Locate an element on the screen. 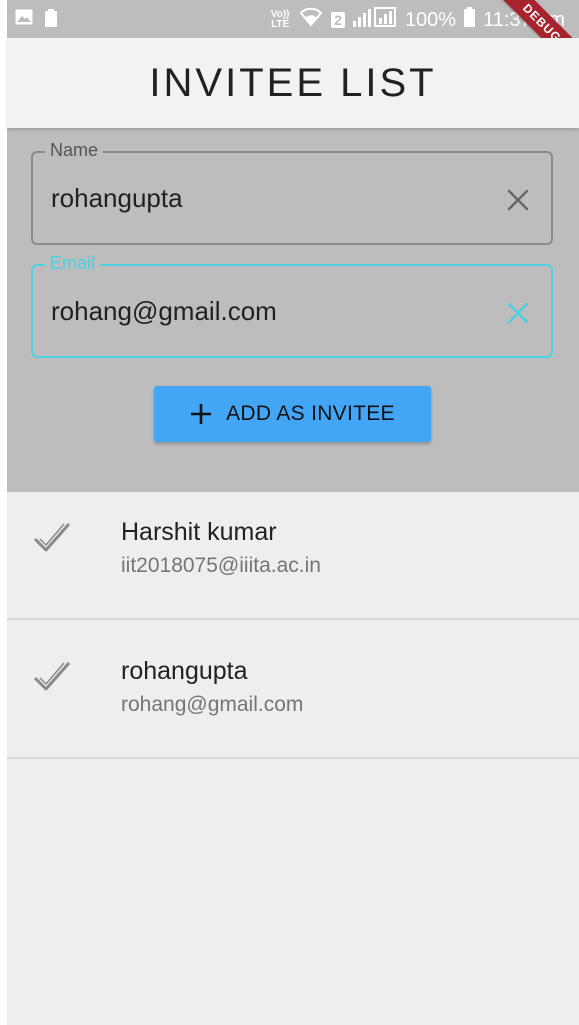 This screenshot has height=1025, width=579. name-field: Name rohangupta is located at coordinates (292, 192).